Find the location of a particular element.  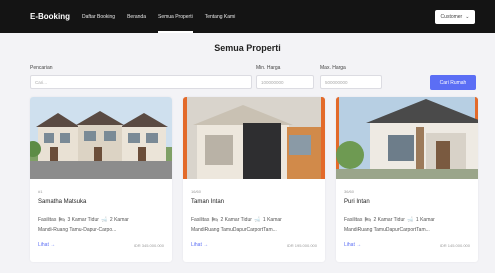

nav-beranda: Beranda is located at coordinates (136, 17).